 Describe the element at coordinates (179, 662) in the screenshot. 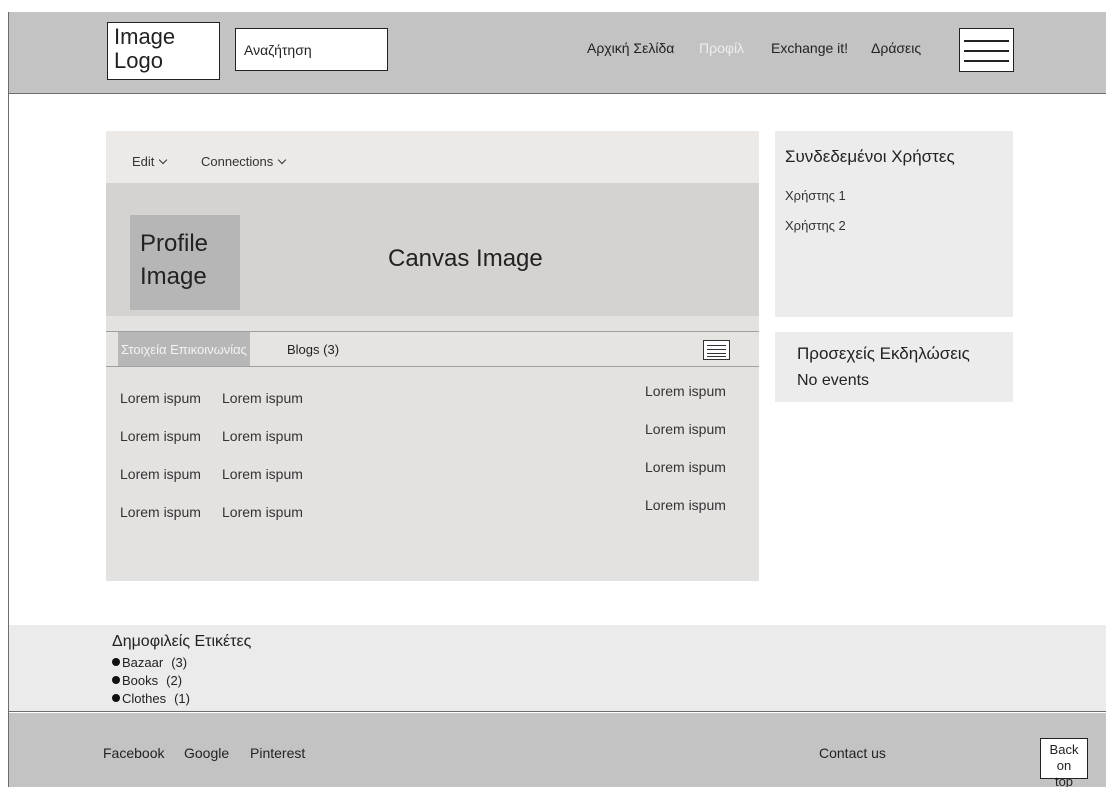

I see `tag-count: (3)` at that location.